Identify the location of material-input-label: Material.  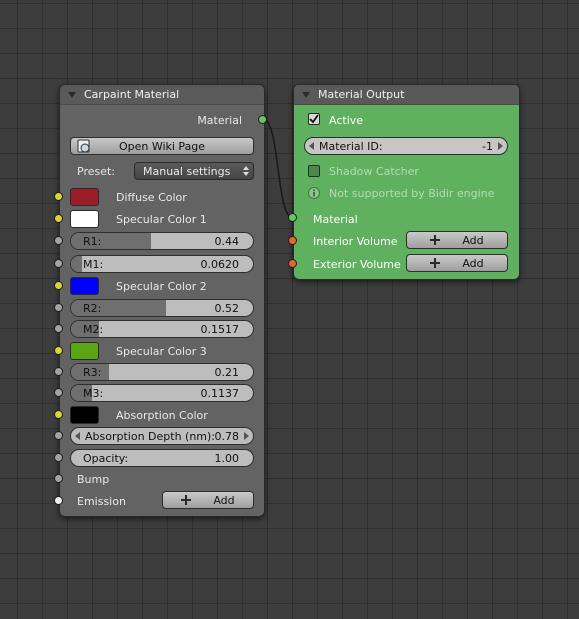
(335, 219).